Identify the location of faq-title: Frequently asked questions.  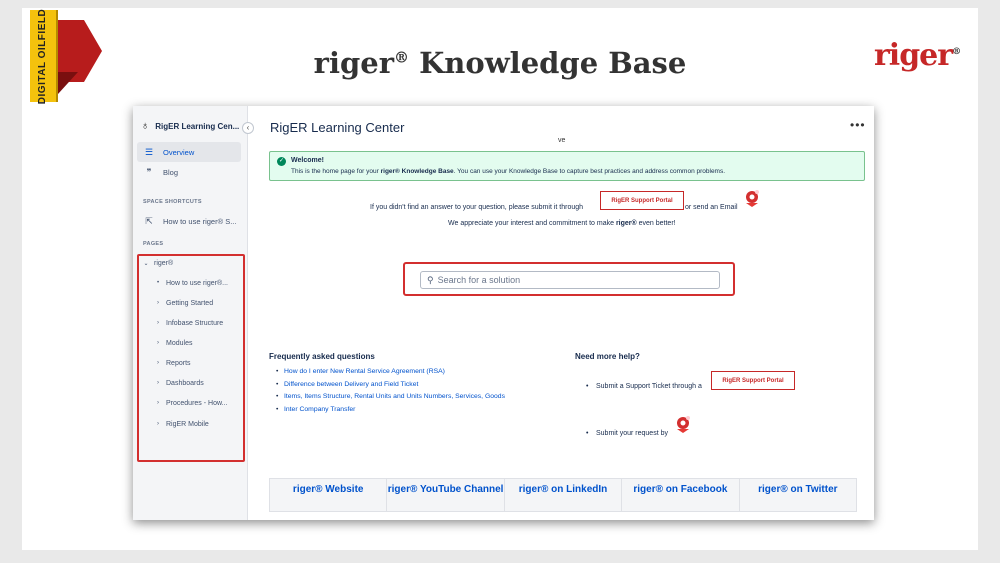
(322, 356).